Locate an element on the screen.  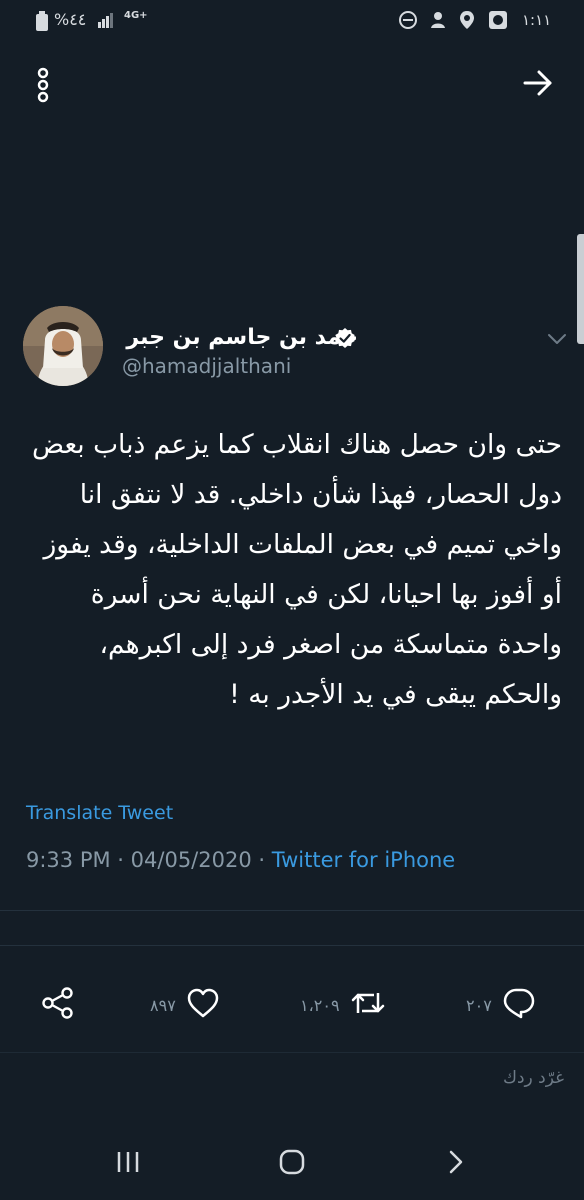
tweet-time: 9:33 PM is located at coordinates (68, 860).